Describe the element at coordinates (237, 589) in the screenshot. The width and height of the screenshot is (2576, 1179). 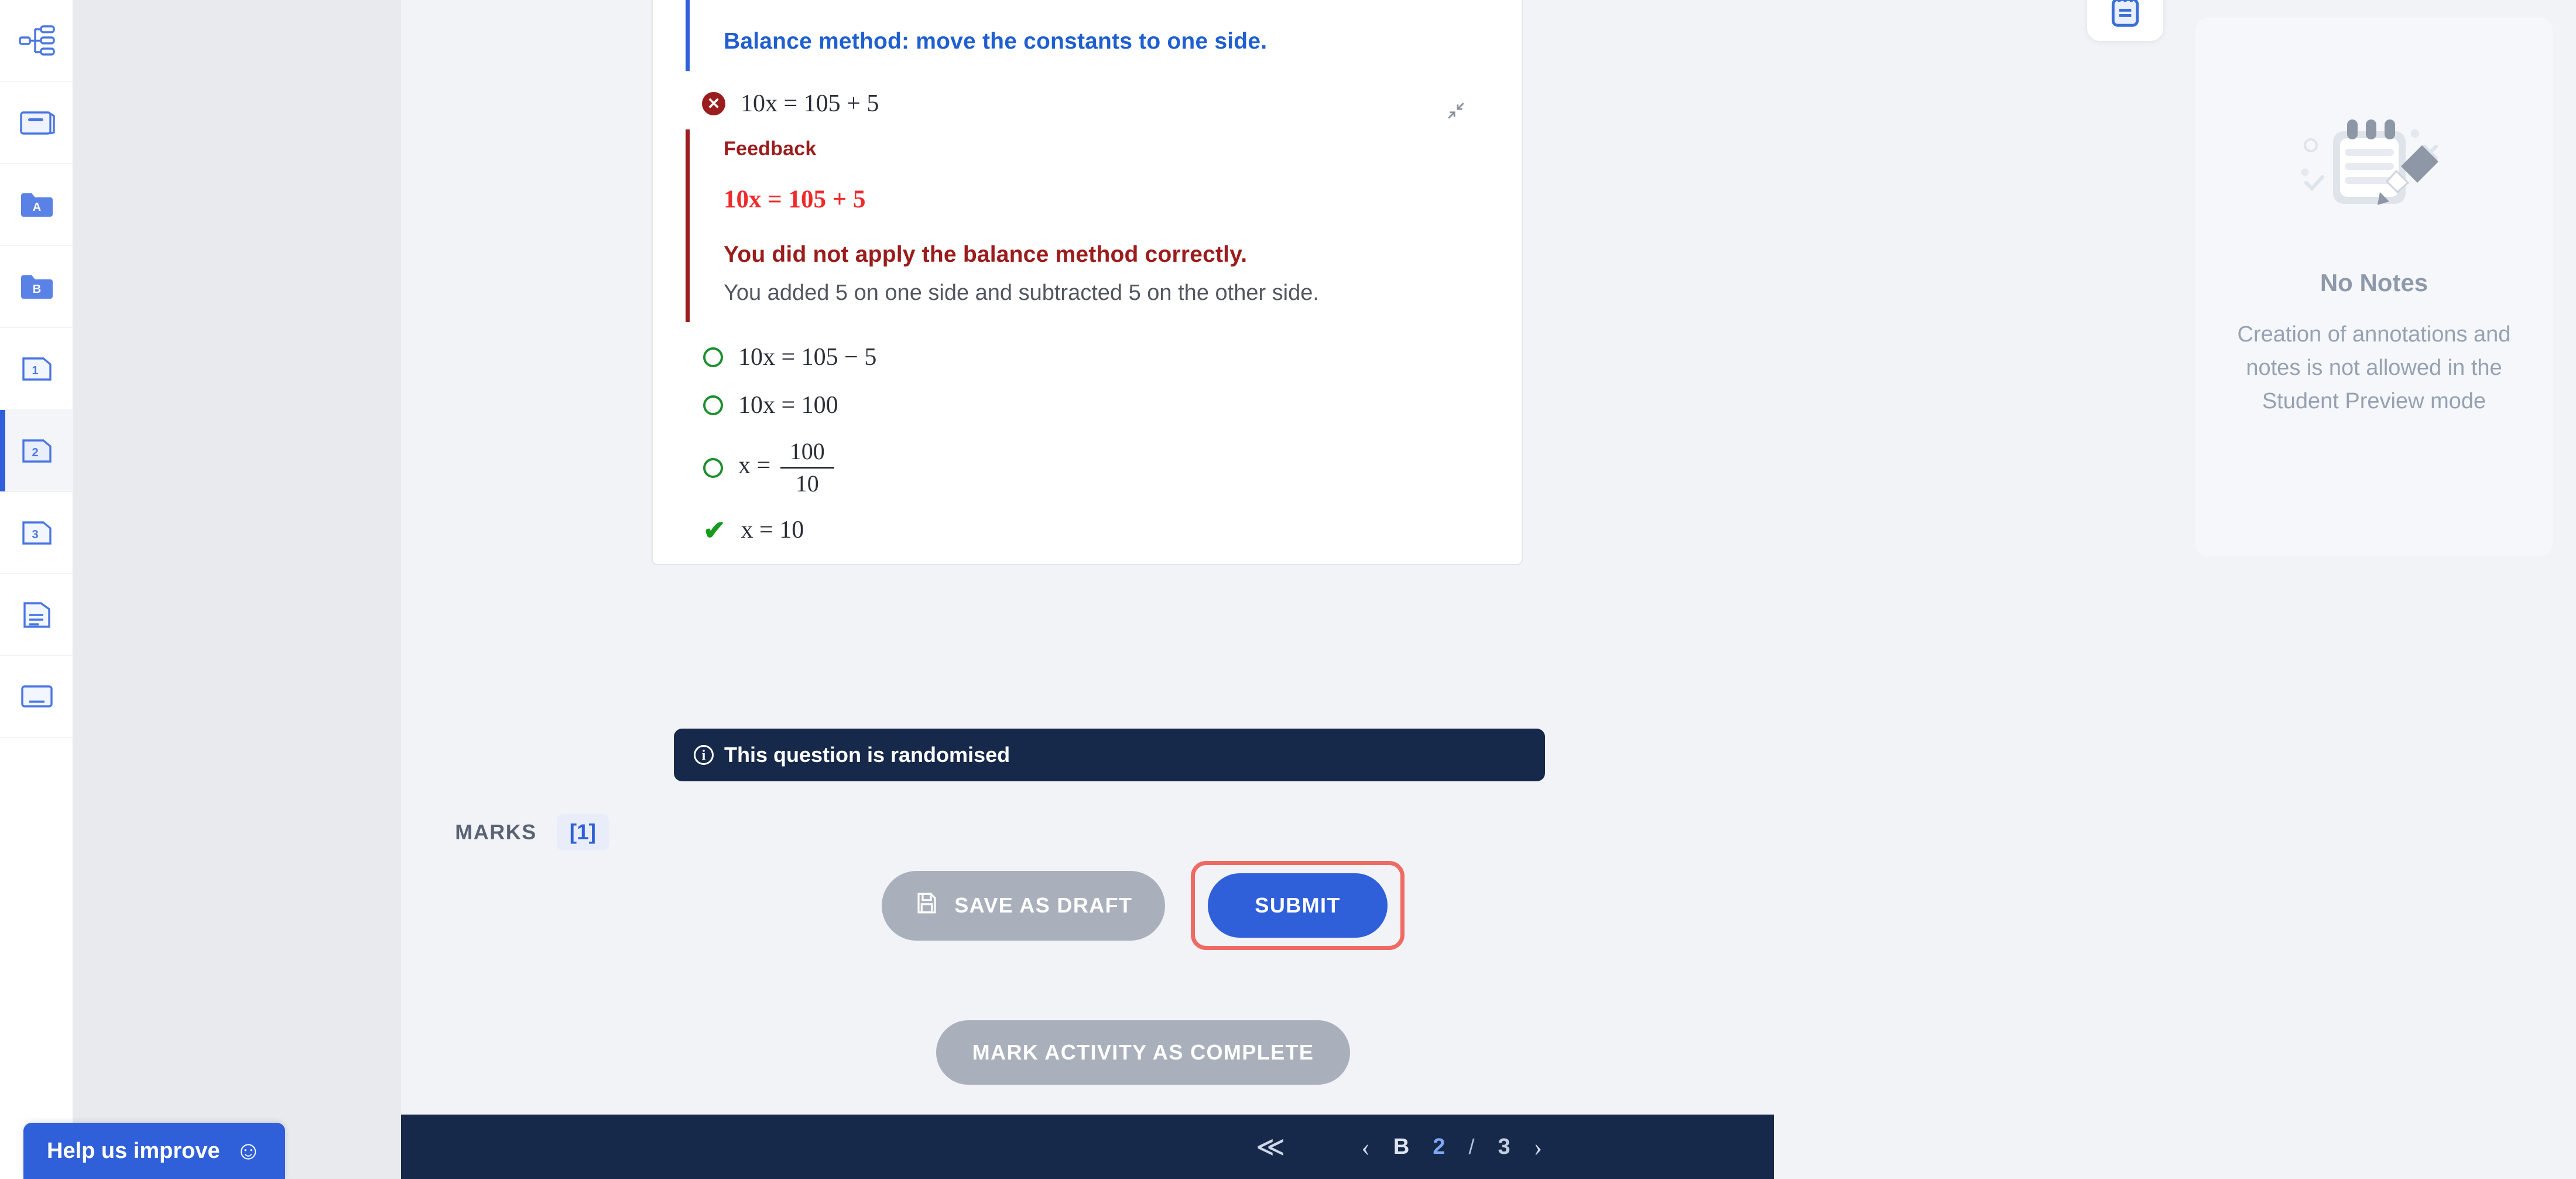
I see `page-gutter` at that location.